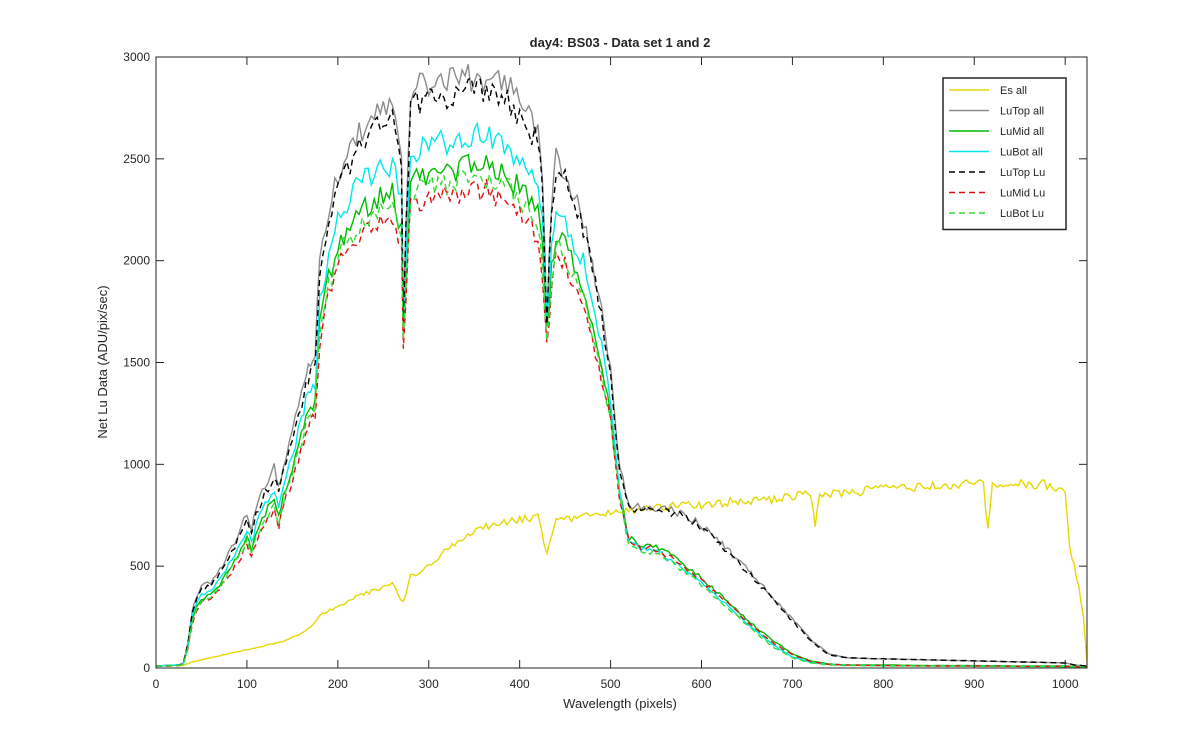  What do you see at coordinates (974, 684) in the screenshot?
I see `x-tick-label: 900` at bounding box center [974, 684].